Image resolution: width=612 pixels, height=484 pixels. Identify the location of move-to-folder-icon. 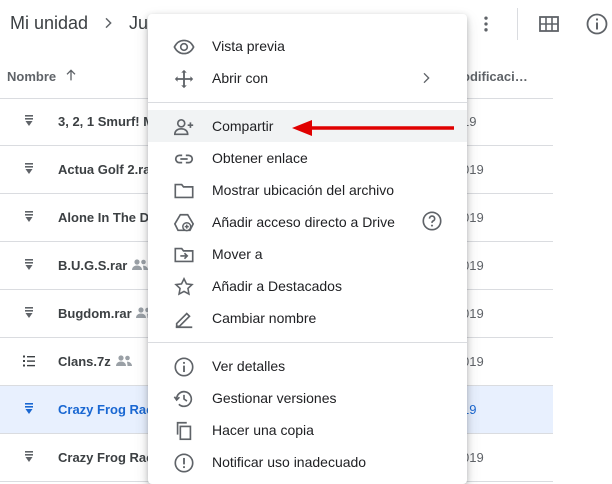
(184, 255).